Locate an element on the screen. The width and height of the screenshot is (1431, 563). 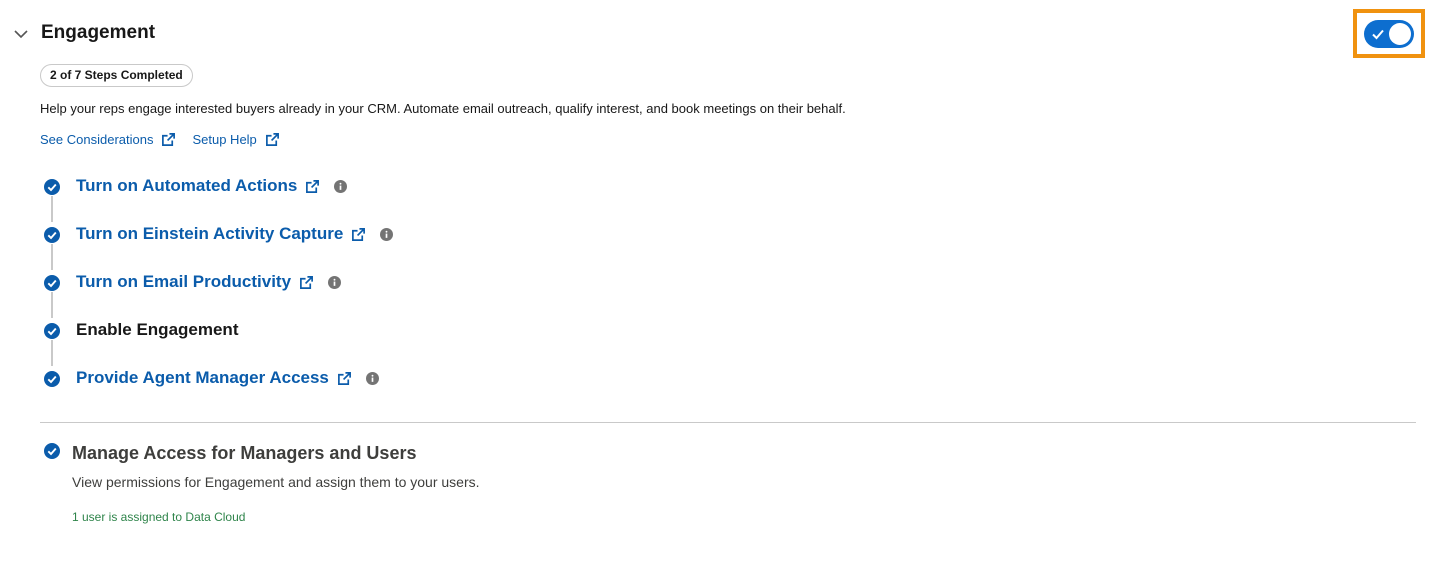
step-label: Turn on Email Productivity is located at coordinates (184, 281).